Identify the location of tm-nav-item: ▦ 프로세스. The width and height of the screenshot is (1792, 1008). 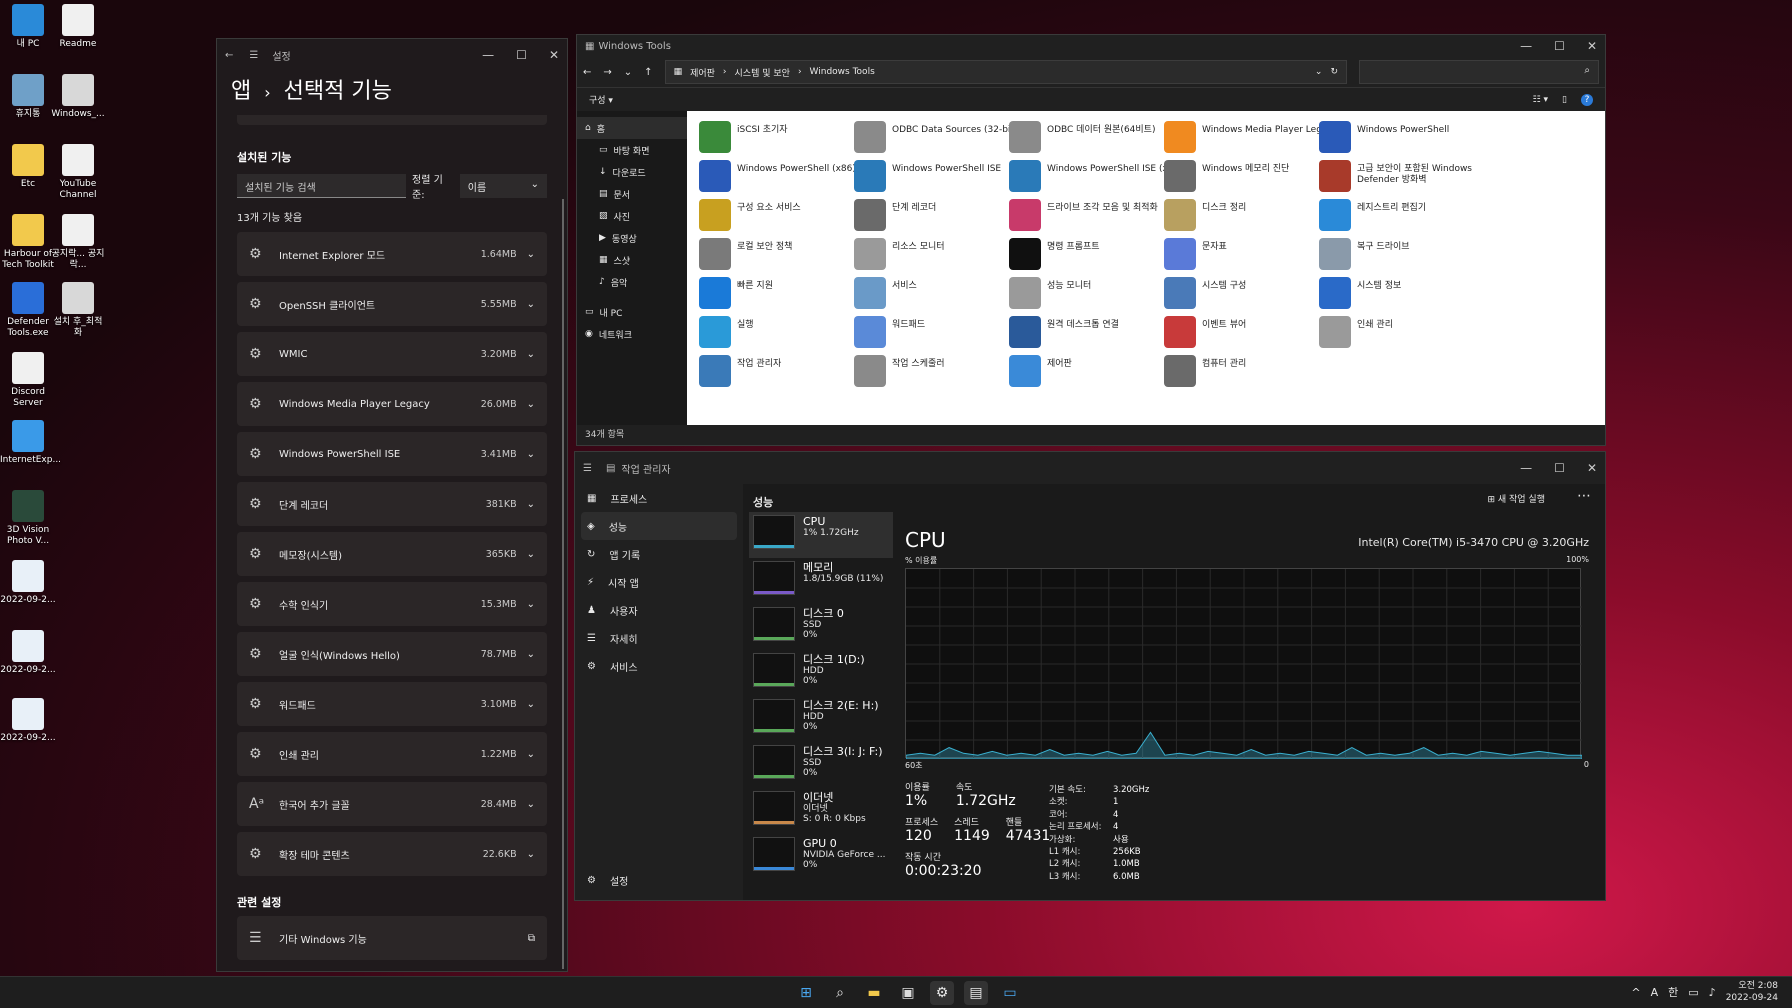
(659, 498).